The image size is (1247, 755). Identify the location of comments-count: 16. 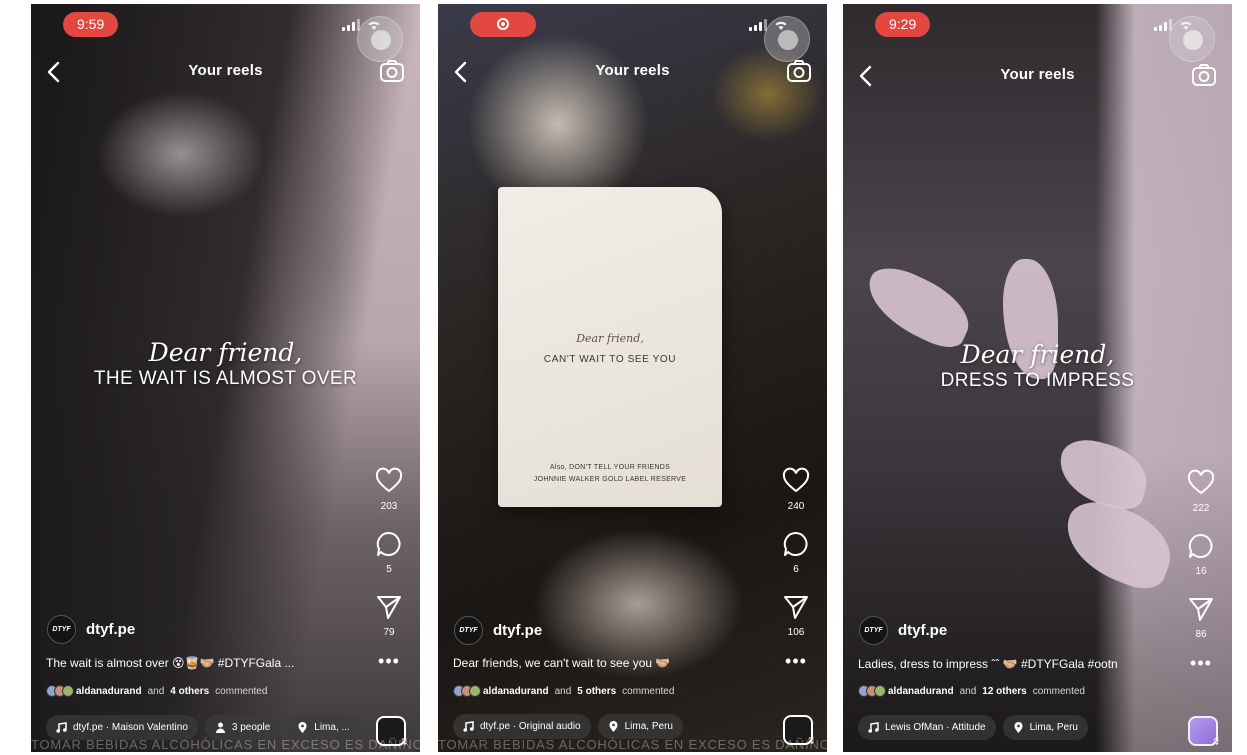
(1201, 571).